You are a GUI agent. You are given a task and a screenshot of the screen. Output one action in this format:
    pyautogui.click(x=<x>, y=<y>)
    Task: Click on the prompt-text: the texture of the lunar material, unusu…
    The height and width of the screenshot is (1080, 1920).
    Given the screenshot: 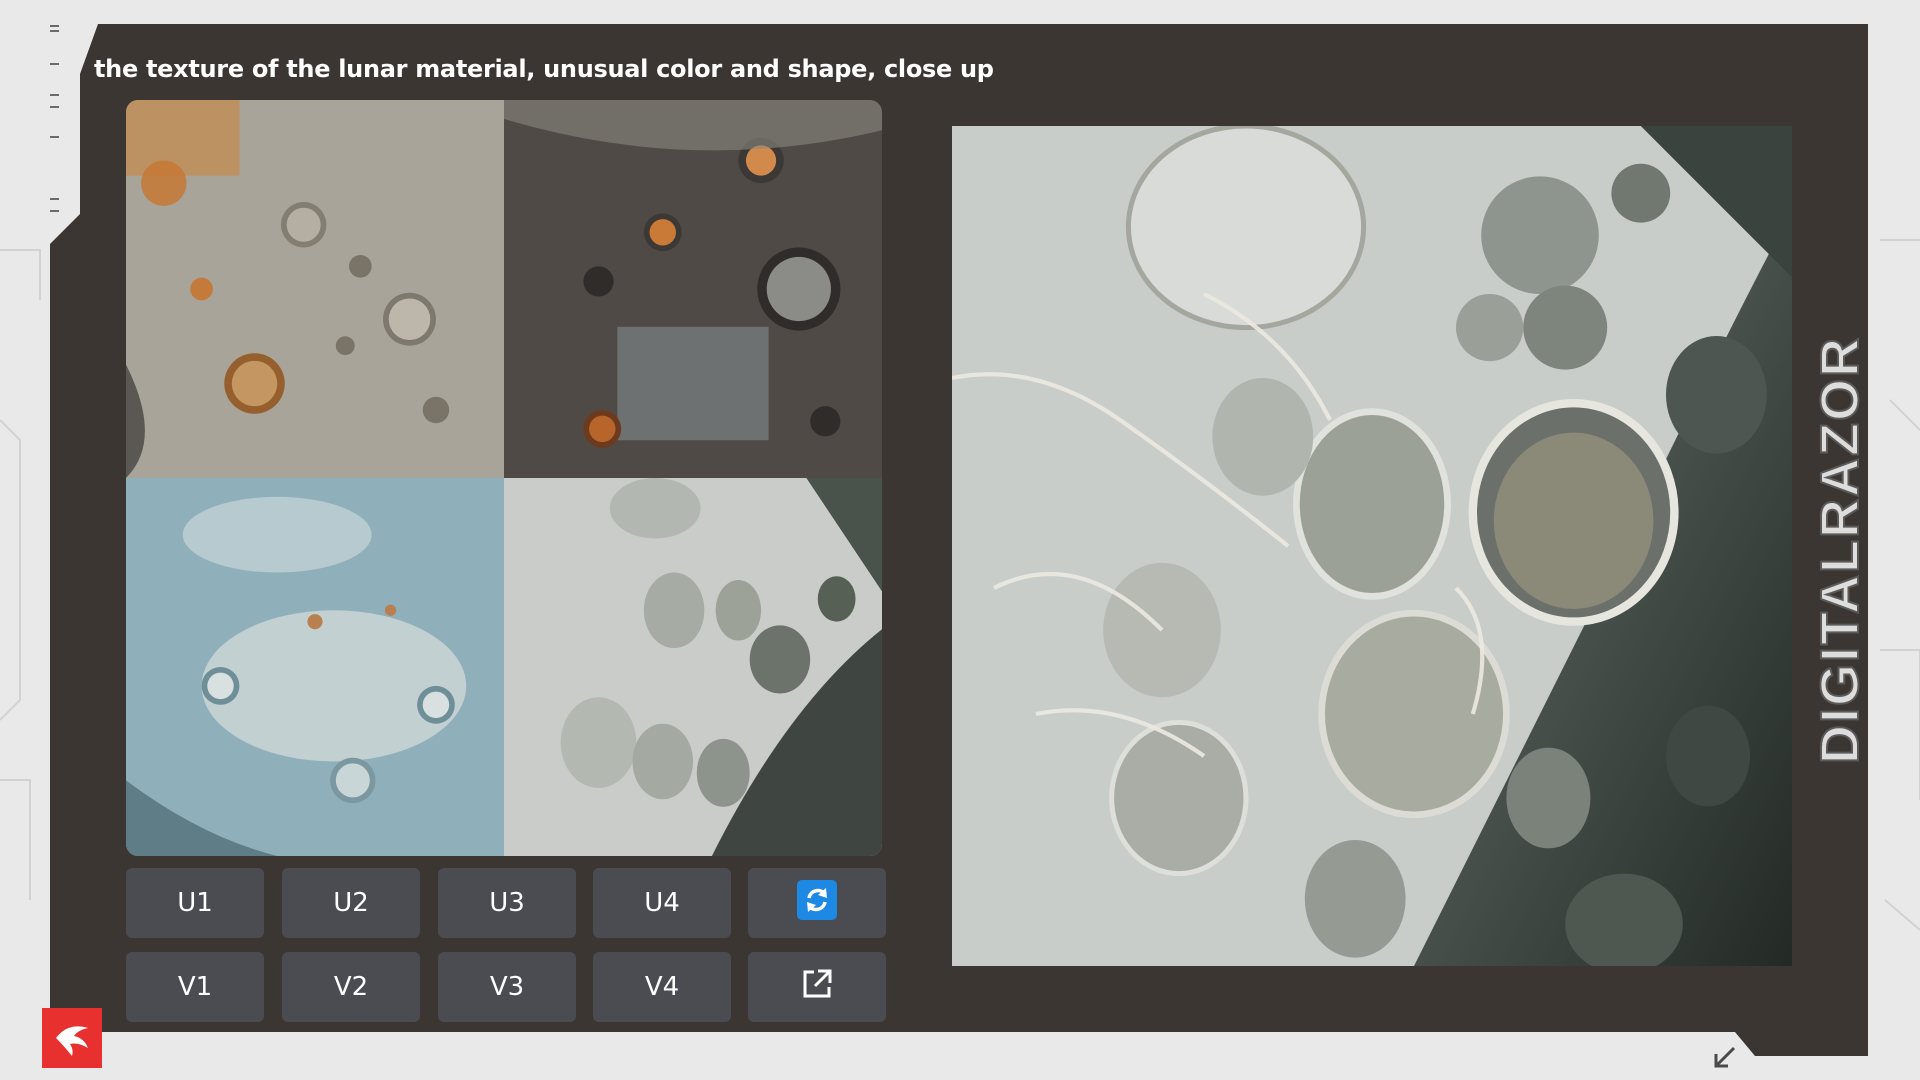 What is the action you would take?
    pyautogui.click(x=544, y=69)
    